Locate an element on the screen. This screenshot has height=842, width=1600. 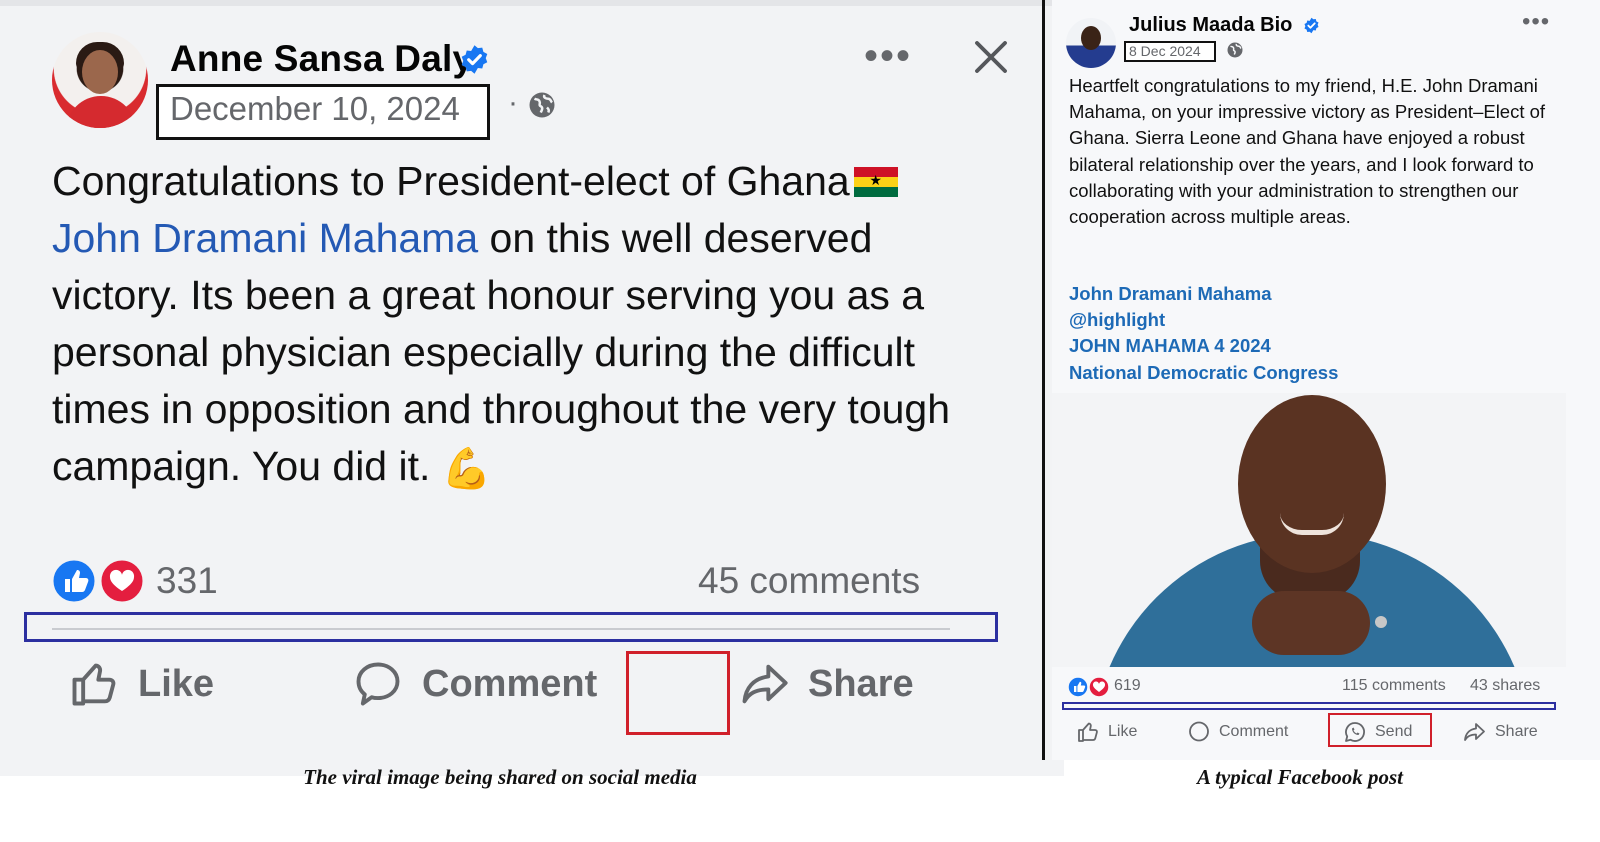
whatsapp-icon is located at coordinates (1355, 732).